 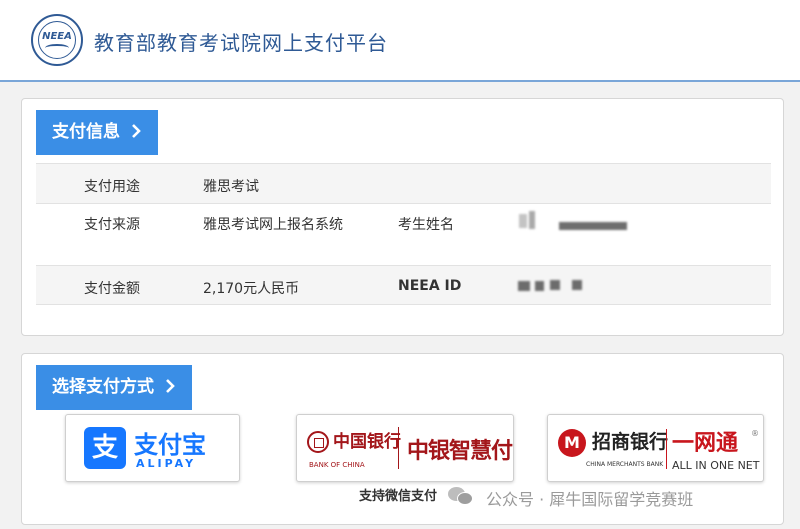 I want to click on site-title: 教育部教育考试院网上支付平台, so click(x=241, y=43).